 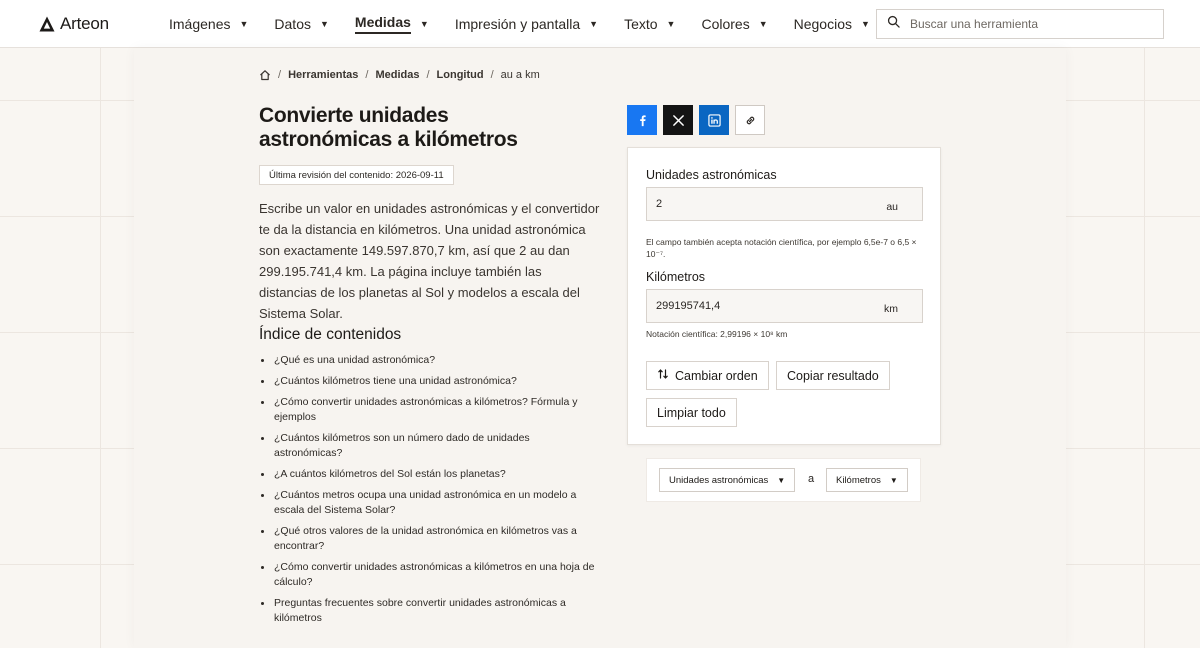 What do you see at coordinates (811, 479) in the screenshot?
I see `unit-connector: a` at bounding box center [811, 479].